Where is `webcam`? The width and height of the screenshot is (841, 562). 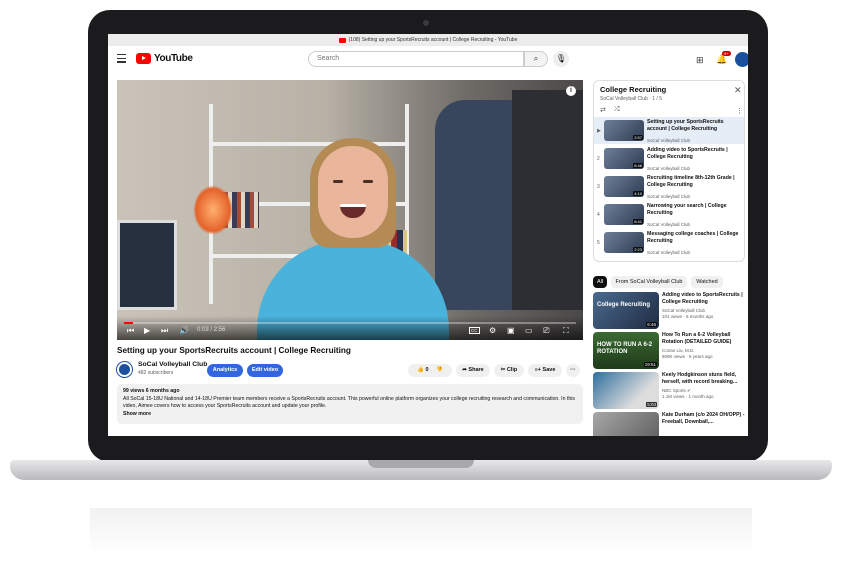 webcam is located at coordinates (426, 23).